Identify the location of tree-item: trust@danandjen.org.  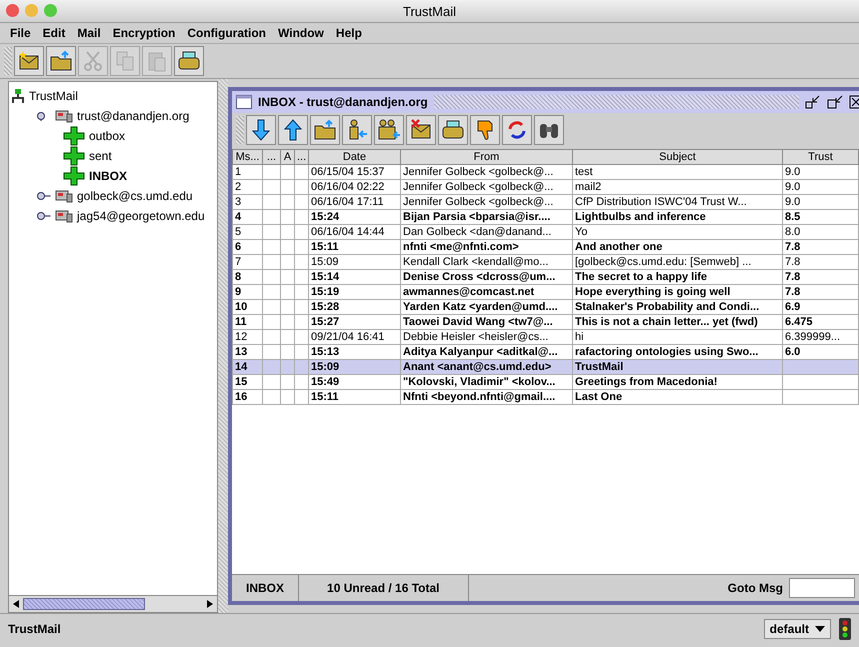
(133, 116).